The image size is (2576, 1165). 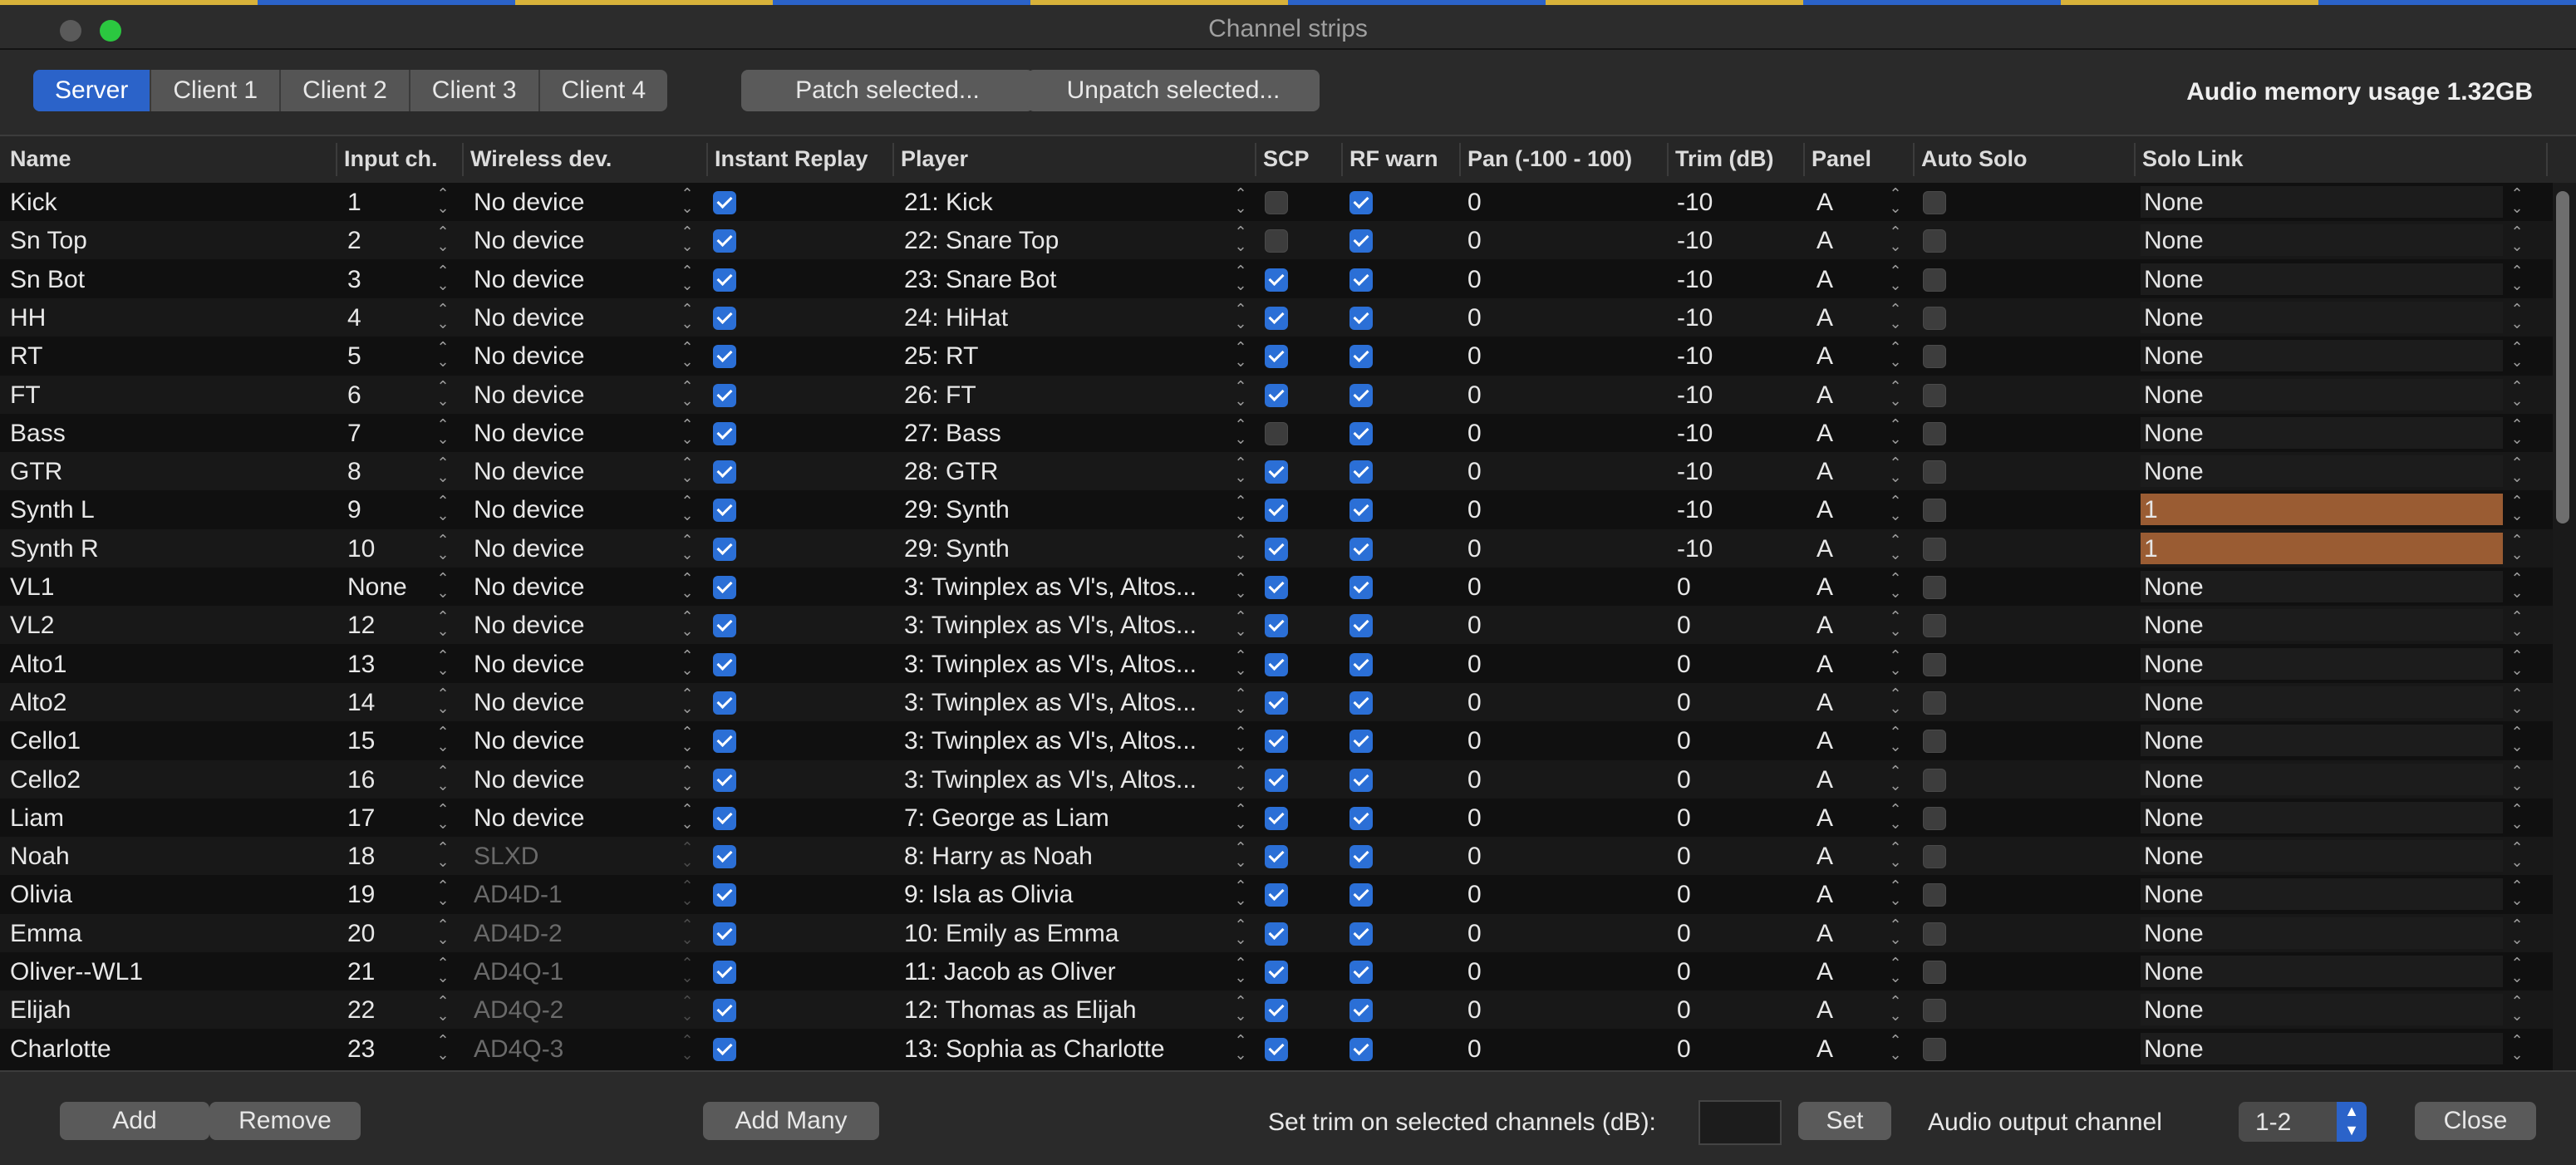 What do you see at coordinates (361, 934) in the screenshot?
I see `input-channel: 20` at bounding box center [361, 934].